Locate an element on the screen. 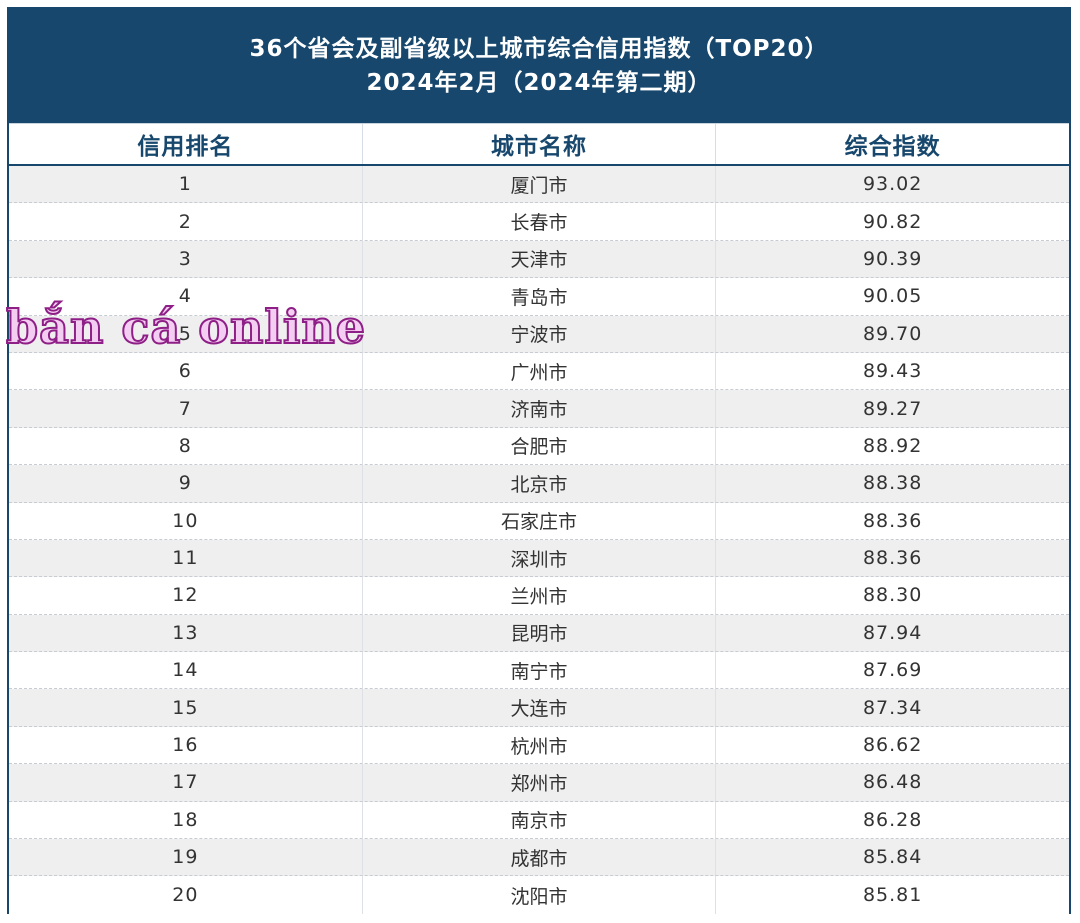 The image size is (1080, 923). table-row: 15 大连市 87.34 is located at coordinates (539, 708).